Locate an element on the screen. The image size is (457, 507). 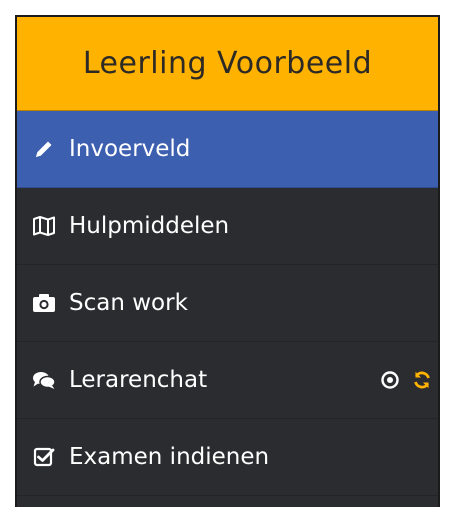
chat-bubbles-icon is located at coordinates (44, 380).